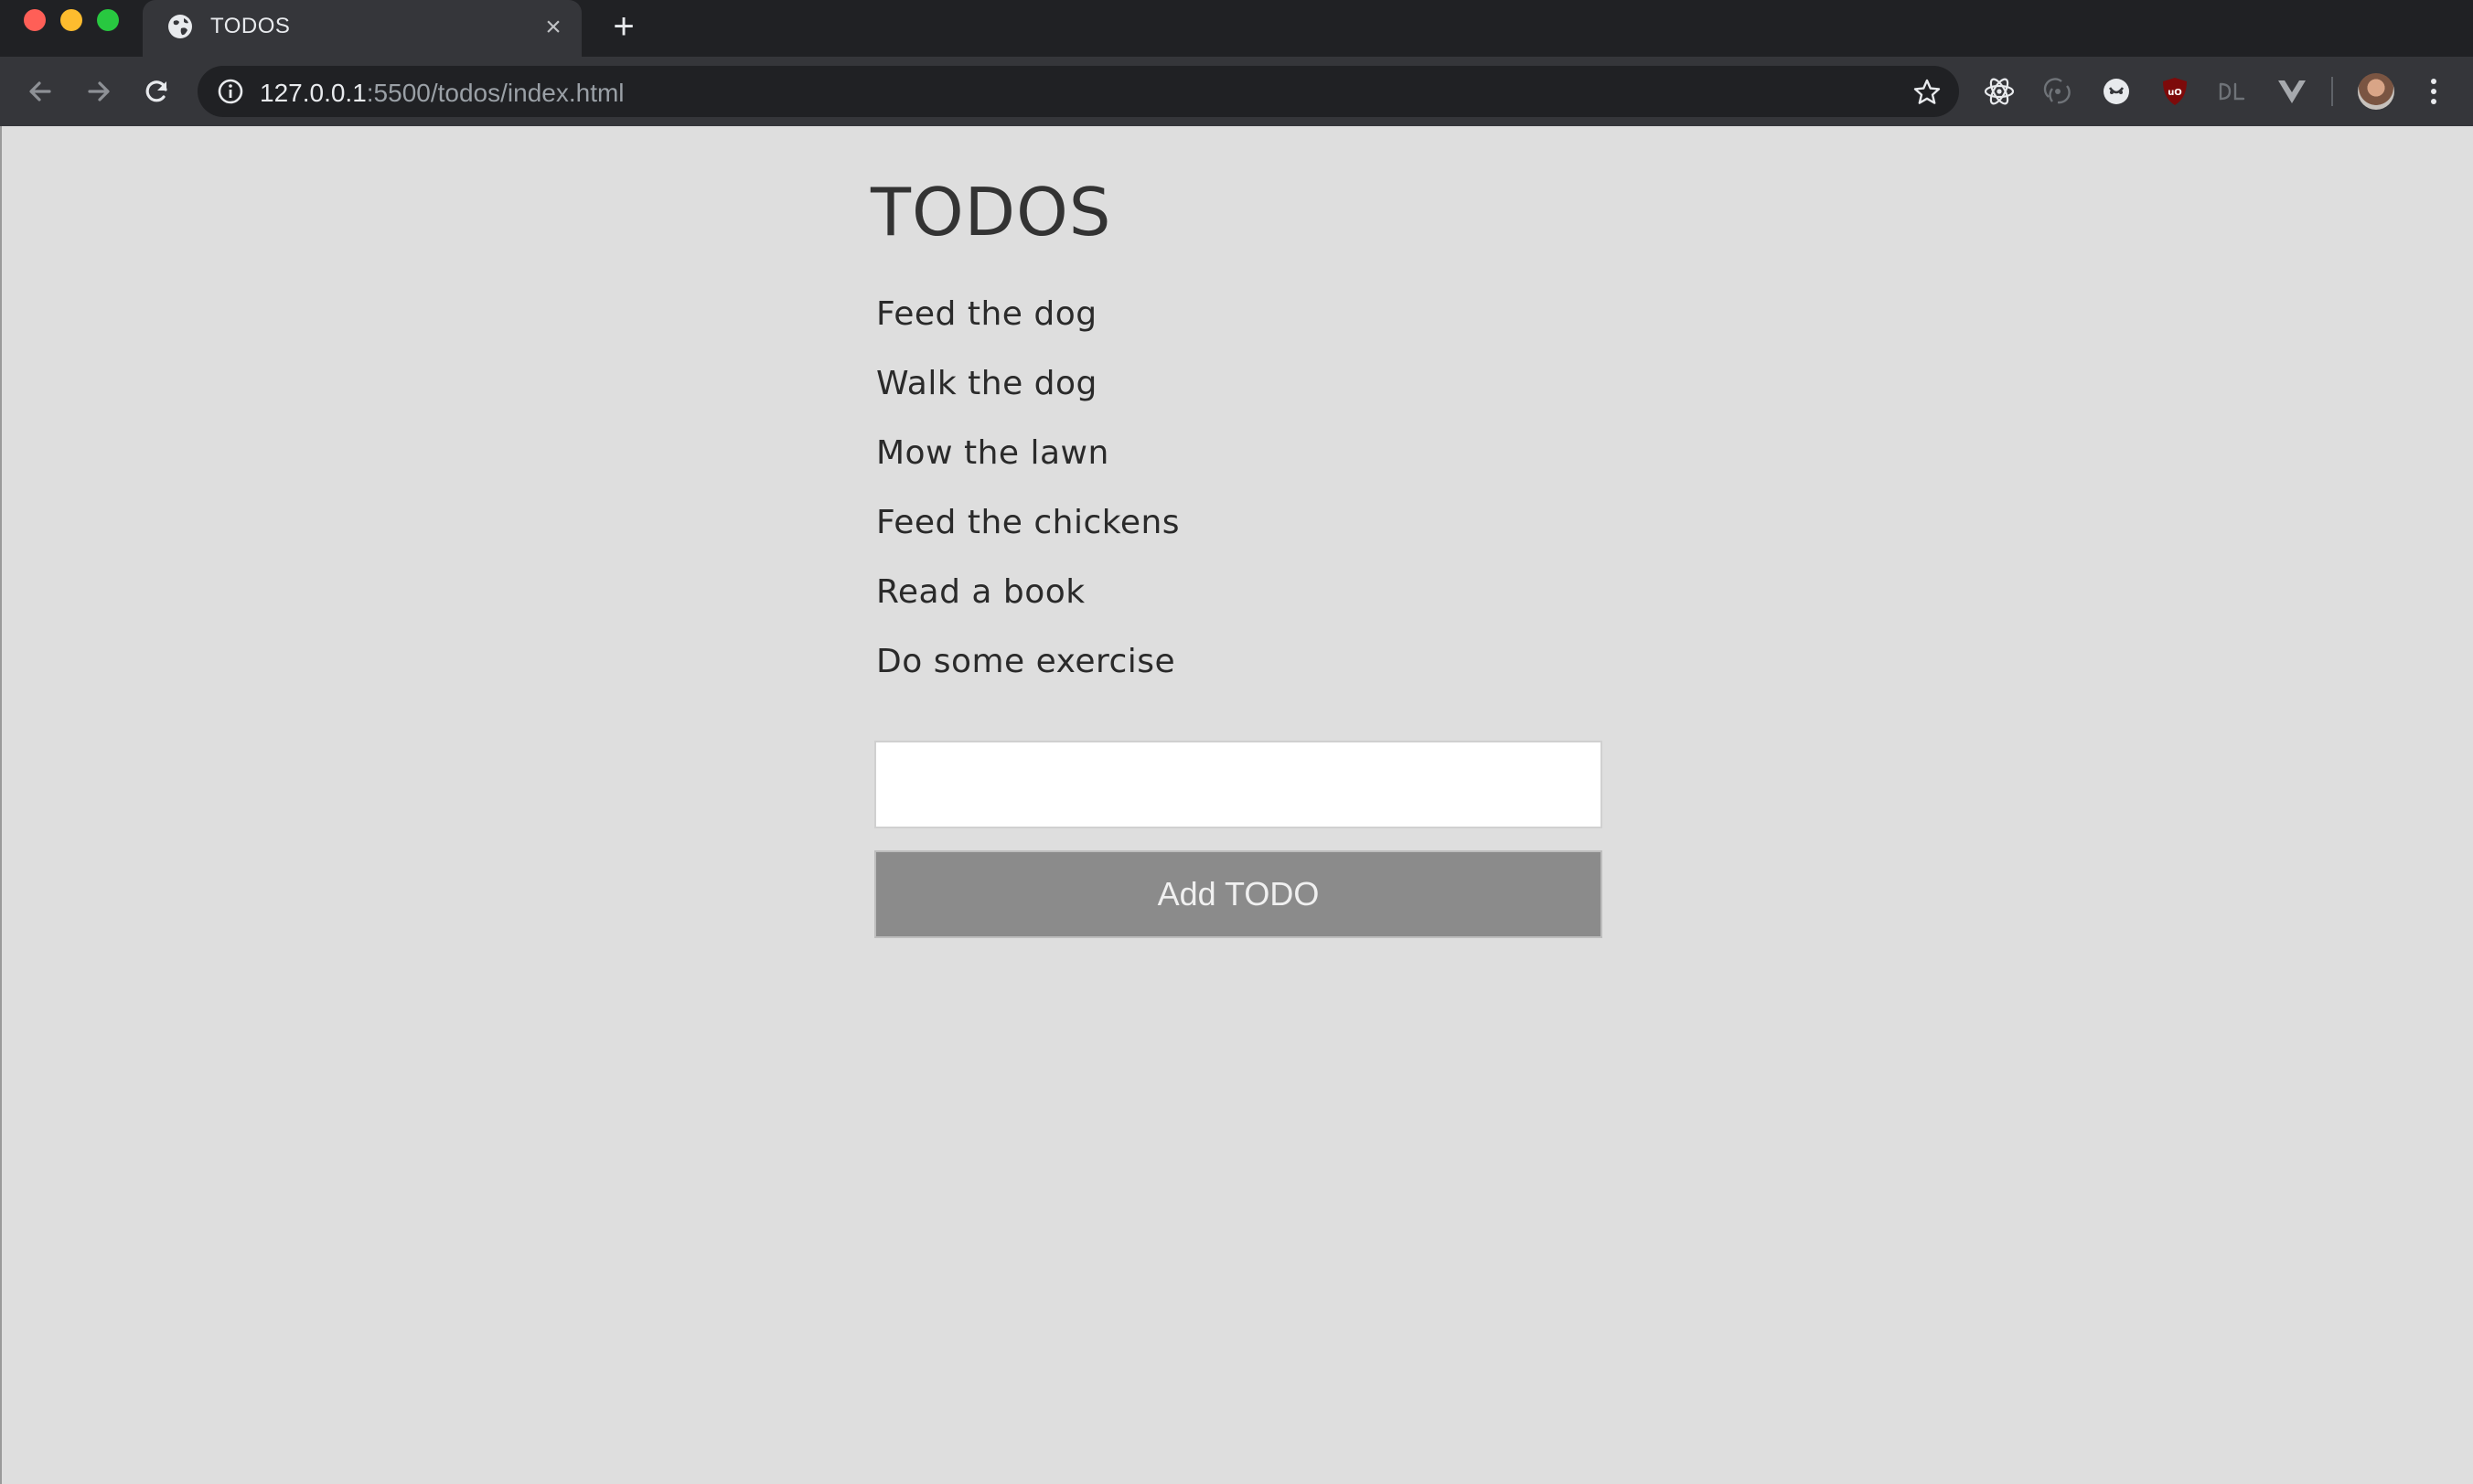 The height and width of the screenshot is (1484, 2473). I want to click on browser-toolbar: 127.0.0.1:5500/todos/index.html uO, so click(1236, 91).